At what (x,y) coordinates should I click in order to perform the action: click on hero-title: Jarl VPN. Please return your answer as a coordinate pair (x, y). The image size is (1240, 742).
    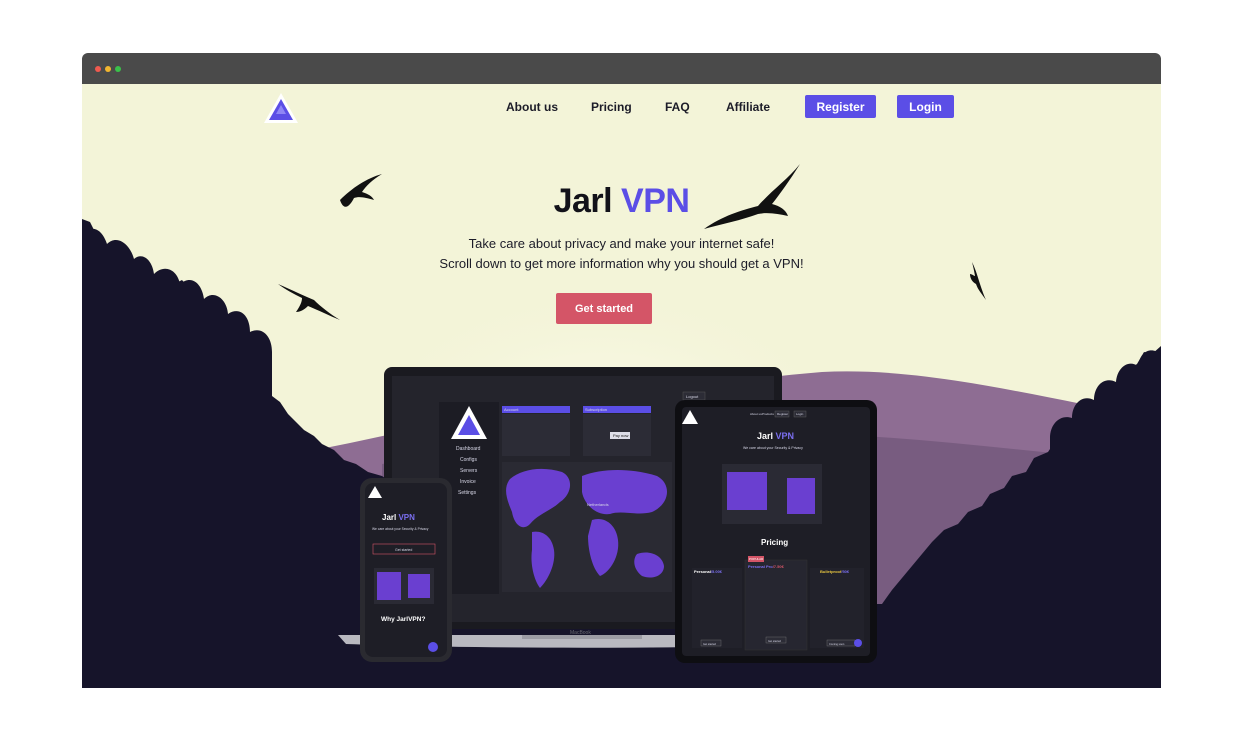
    Looking at the image, I should click on (621, 201).